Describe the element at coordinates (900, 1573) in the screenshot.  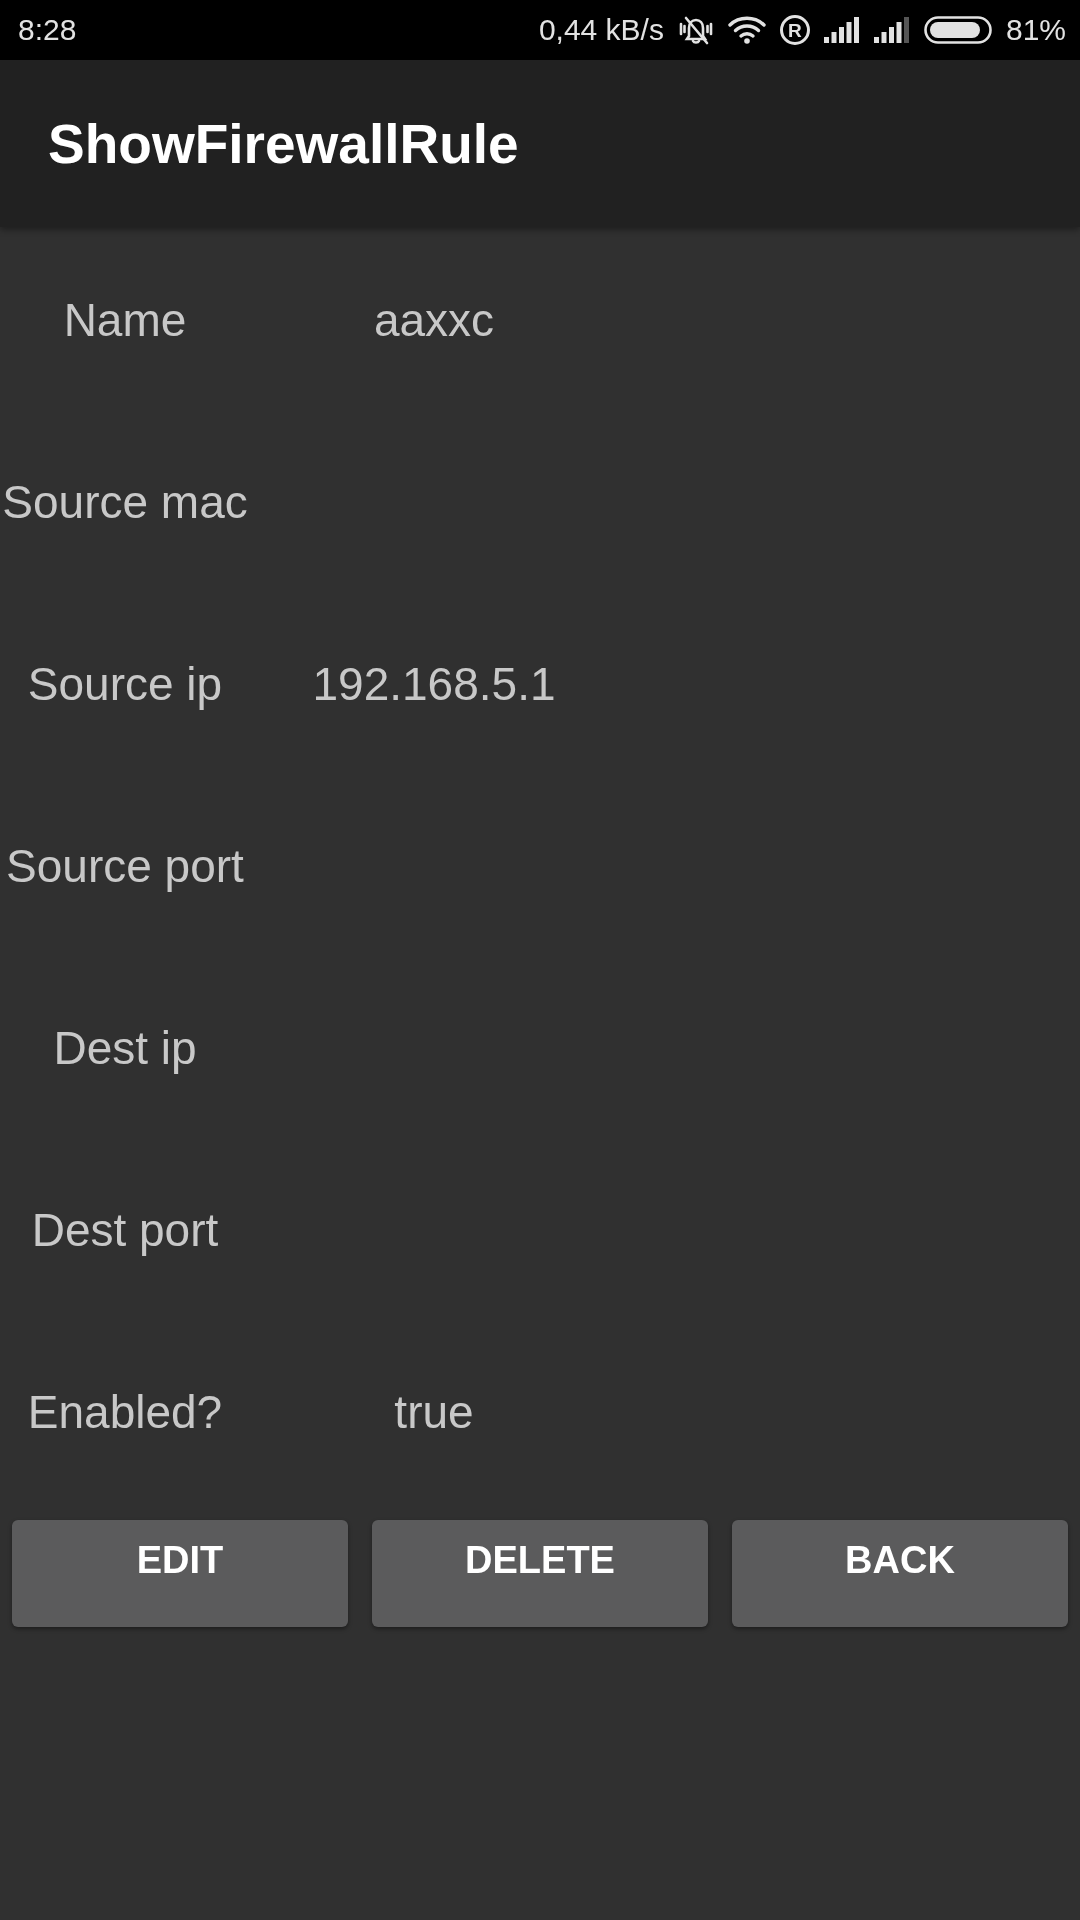
I see `action-button: BACK` at that location.